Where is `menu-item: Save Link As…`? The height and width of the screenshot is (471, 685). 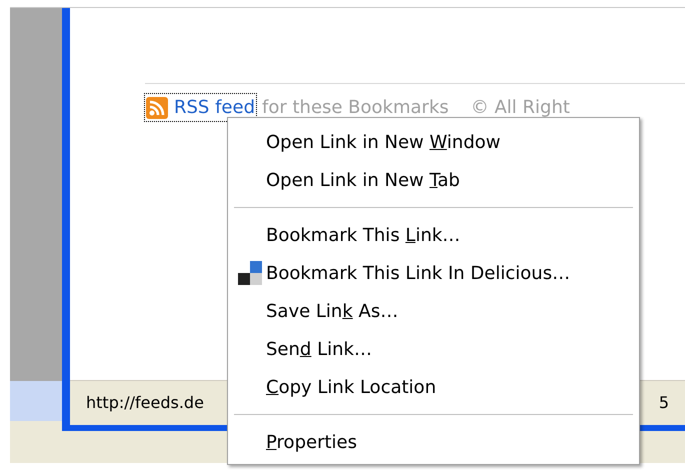 menu-item: Save Link As… is located at coordinates (433, 311).